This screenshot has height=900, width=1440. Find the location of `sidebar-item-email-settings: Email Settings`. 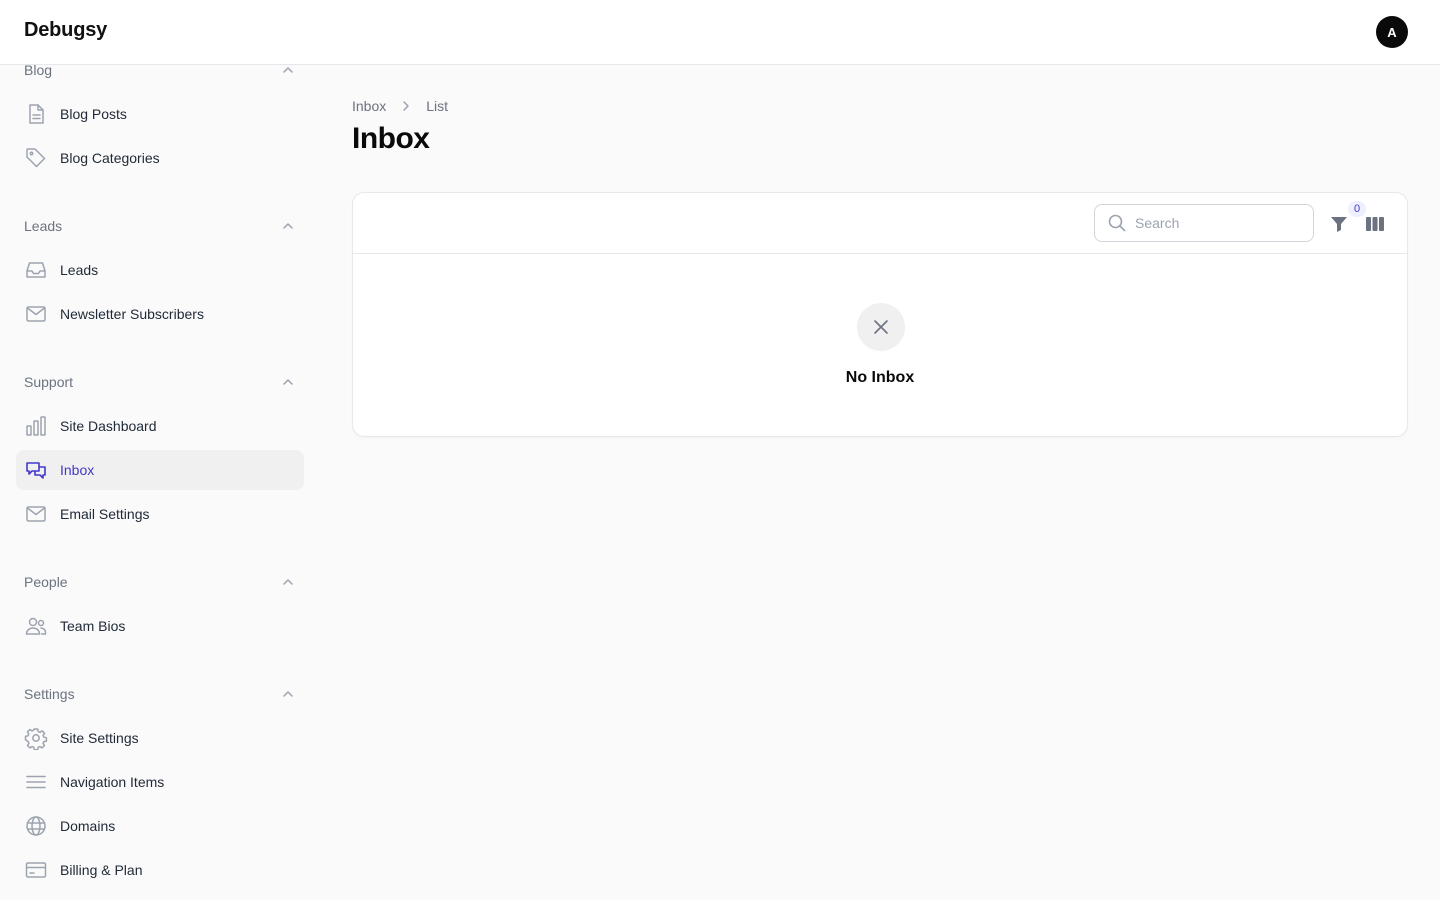

sidebar-item-email-settings: Email Settings is located at coordinates (160, 514).